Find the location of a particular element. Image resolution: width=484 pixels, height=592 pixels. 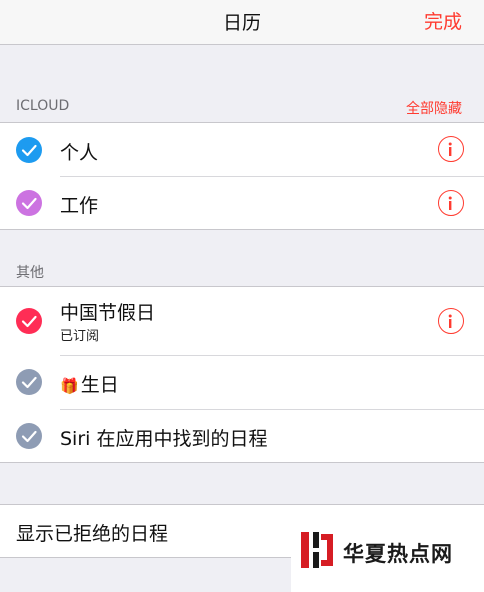

calendar-label: 中国节假日 is located at coordinates (108, 313).